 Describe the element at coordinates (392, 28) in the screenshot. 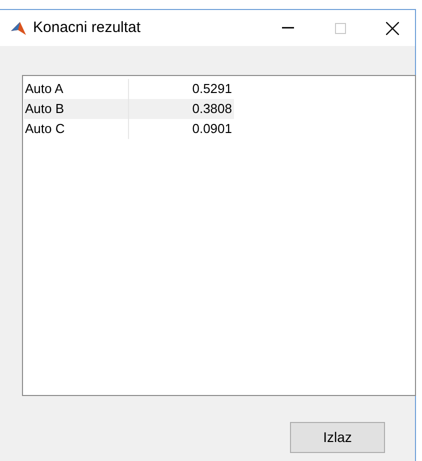

I see `close-icon` at that location.